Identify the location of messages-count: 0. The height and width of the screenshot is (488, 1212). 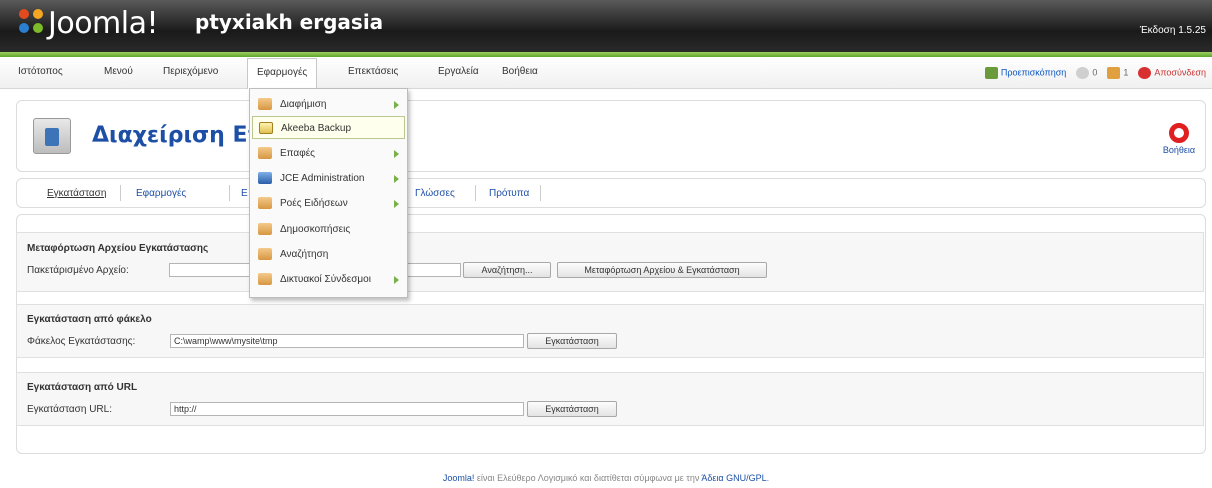
(1086, 73).